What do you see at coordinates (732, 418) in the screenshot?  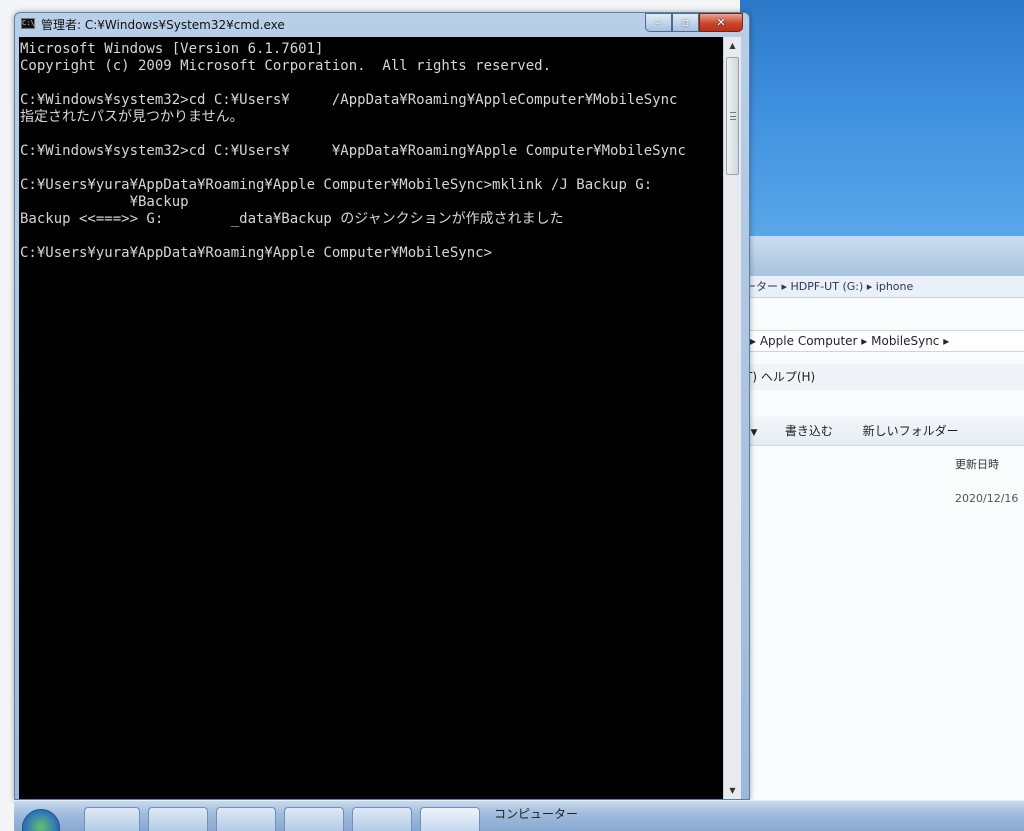 I see `vertical-scrollbar: ▲ ▼` at bounding box center [732, 418].